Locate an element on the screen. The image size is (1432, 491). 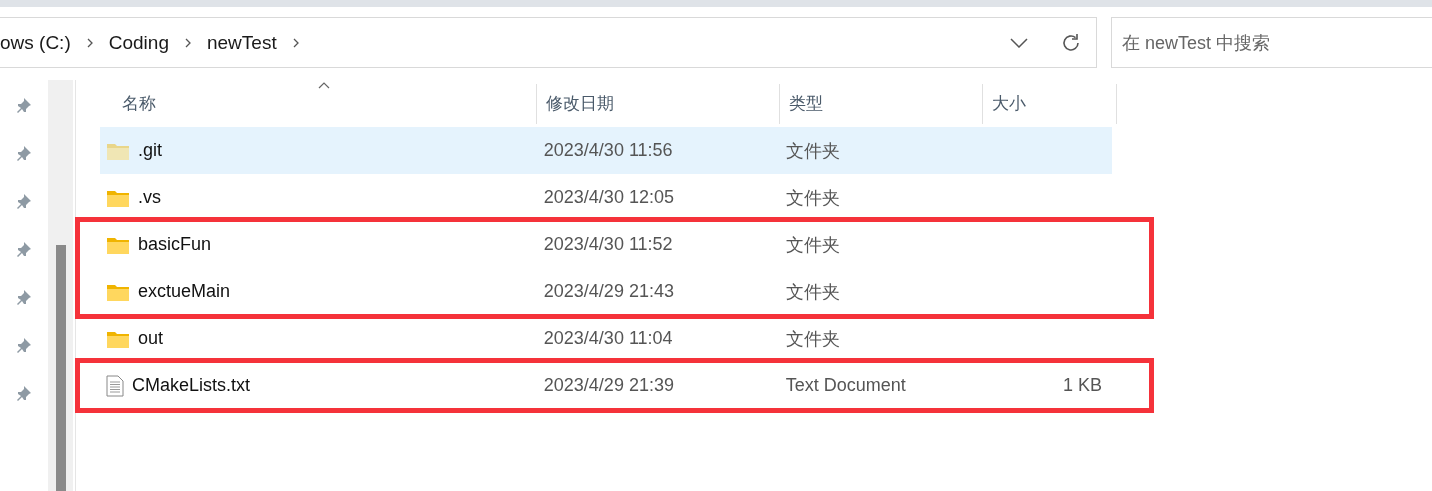
file-row: .git 2023/4/30 11:56 文件夹 is located at coordinates (606, 150).